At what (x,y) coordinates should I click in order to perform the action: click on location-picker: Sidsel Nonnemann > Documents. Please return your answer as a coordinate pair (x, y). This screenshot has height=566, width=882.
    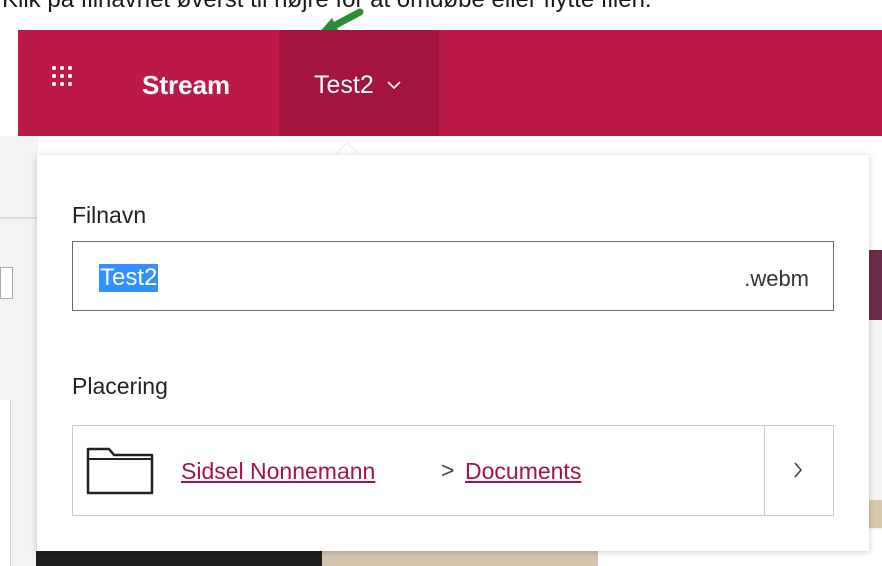
    Looking at the image, I should click on (453, 470).